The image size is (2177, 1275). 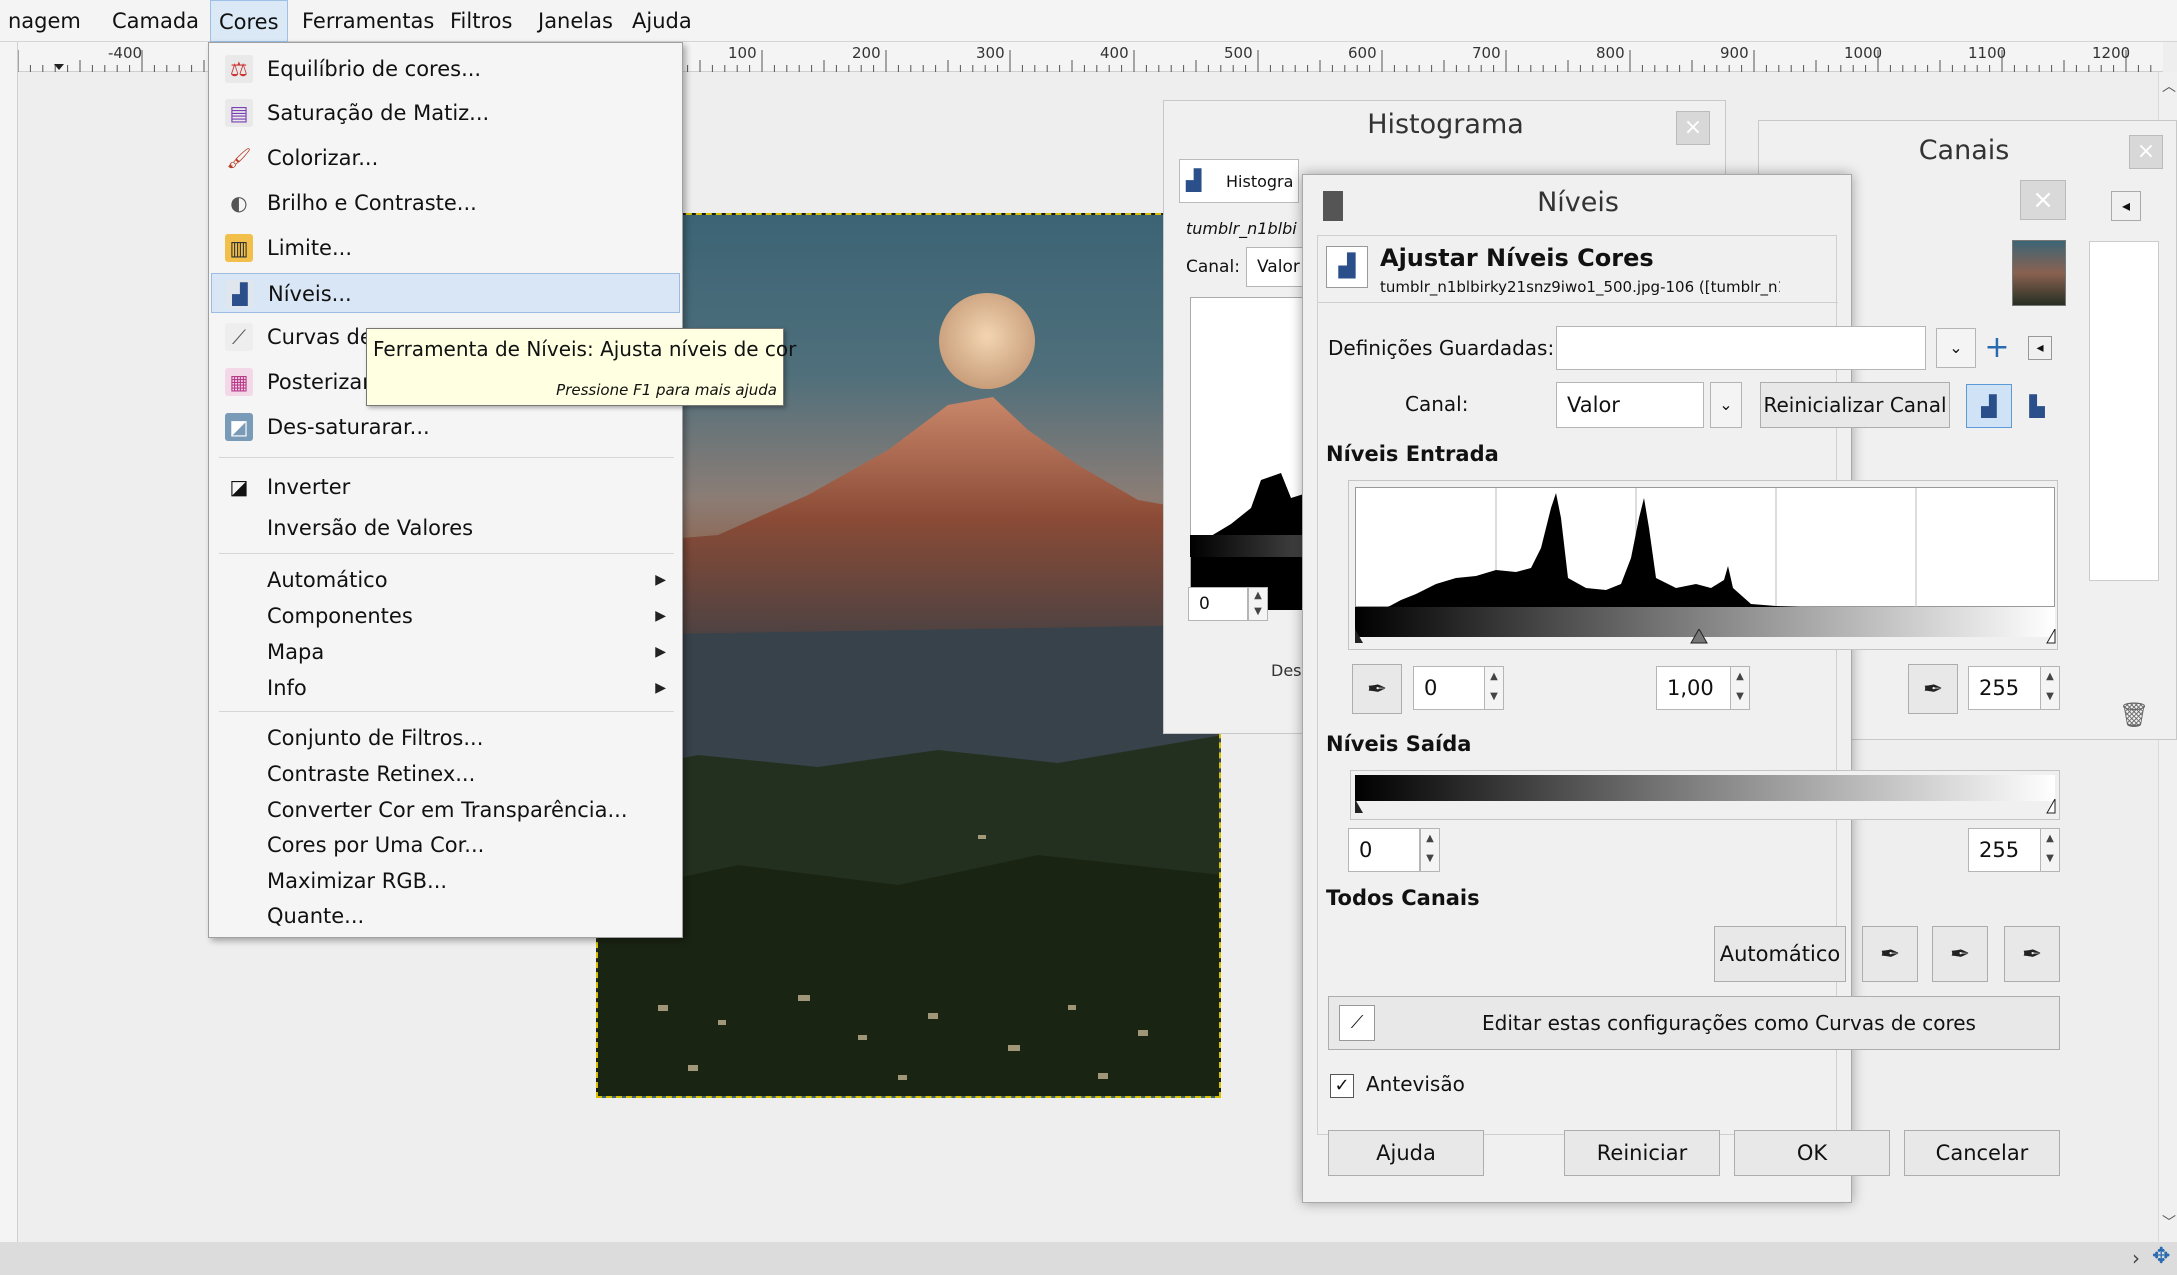 I want to click on output-low-field: 0, so click(x=1384, y=850).